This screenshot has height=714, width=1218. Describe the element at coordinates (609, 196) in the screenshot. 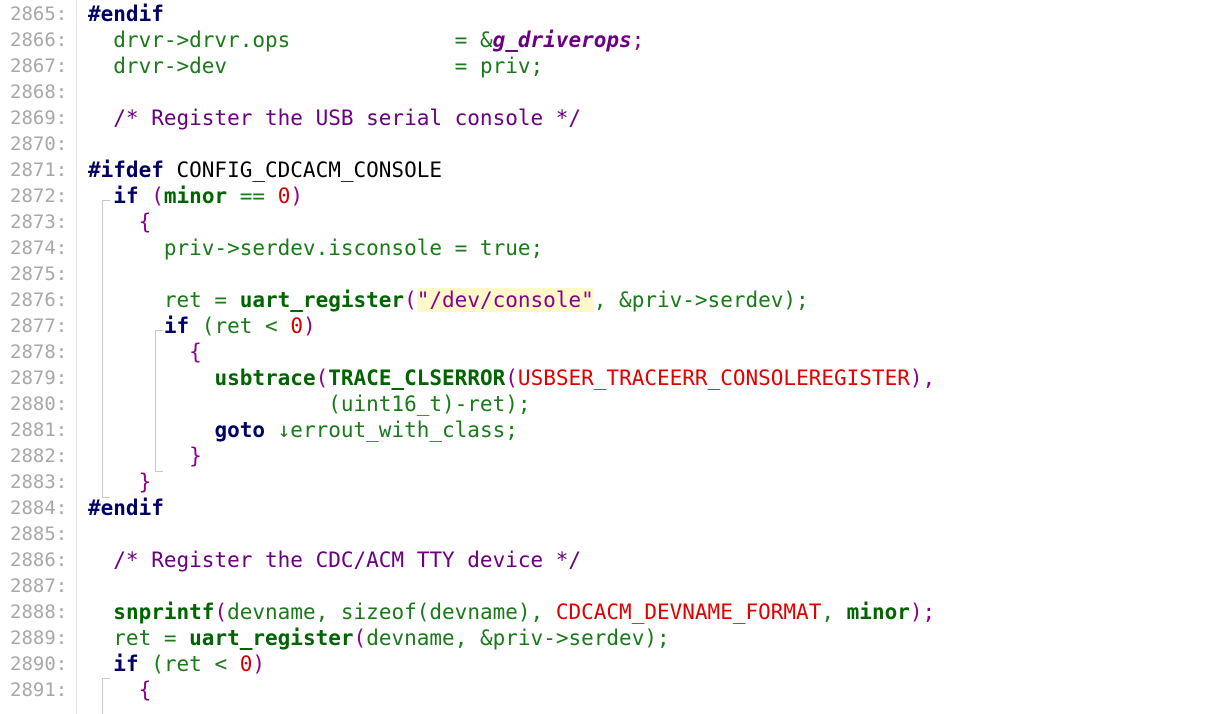

I see `code-line: 2872: if (minor == 0)` at that location.